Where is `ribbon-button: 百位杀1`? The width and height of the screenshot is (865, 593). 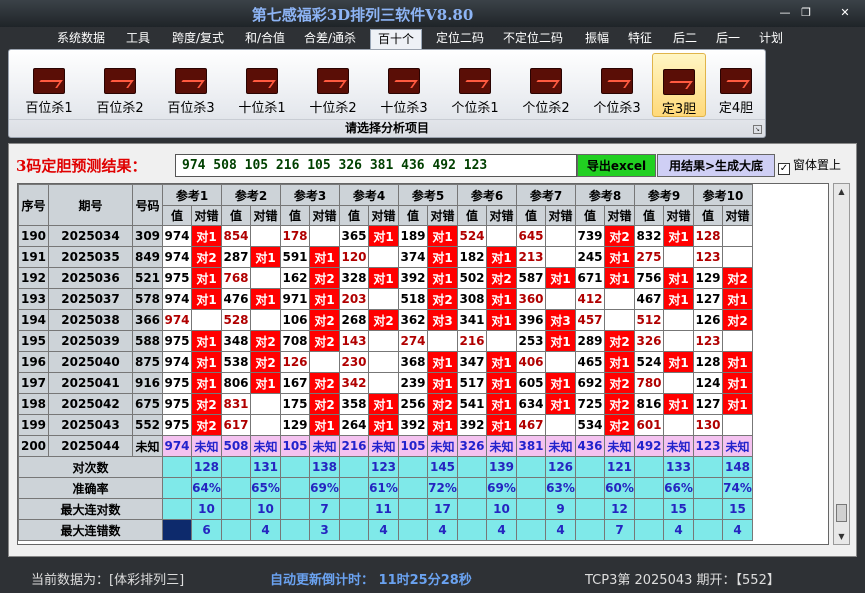 ribbon-button: 百位杀1 is located at coordinates (49, 85).